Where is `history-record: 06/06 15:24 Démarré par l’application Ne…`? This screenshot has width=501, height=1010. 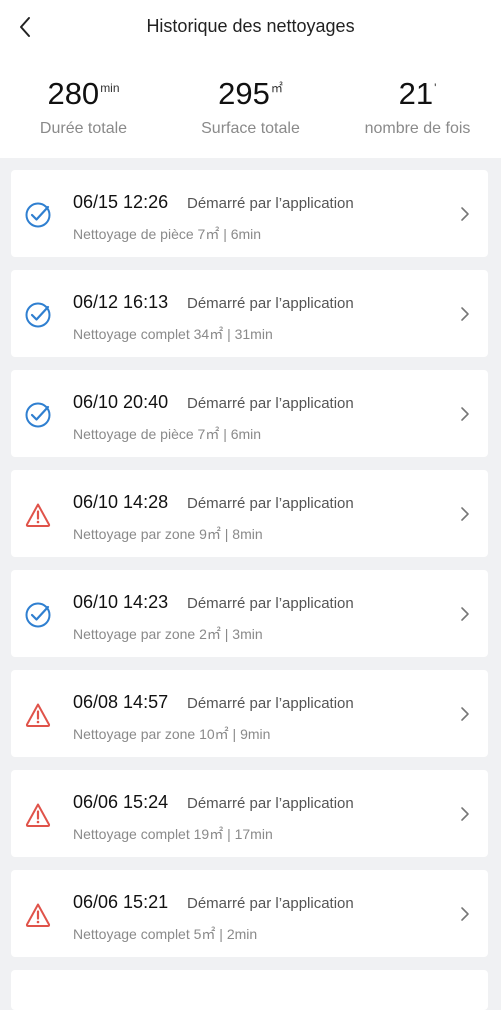
history-record: 06/06 15:24 Démarré par l’application Ne… is located at coordinates (249, 813).